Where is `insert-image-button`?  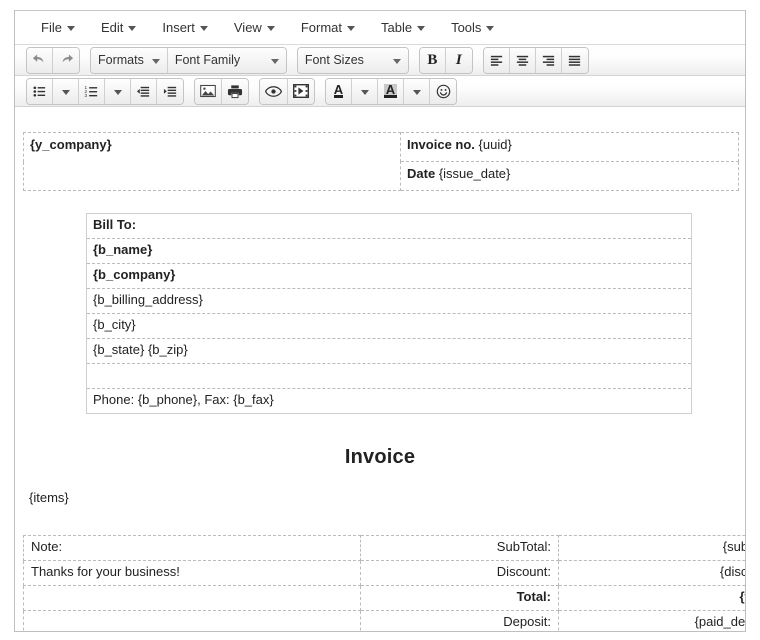
insert-image-button is located at coordinates (208, 91).